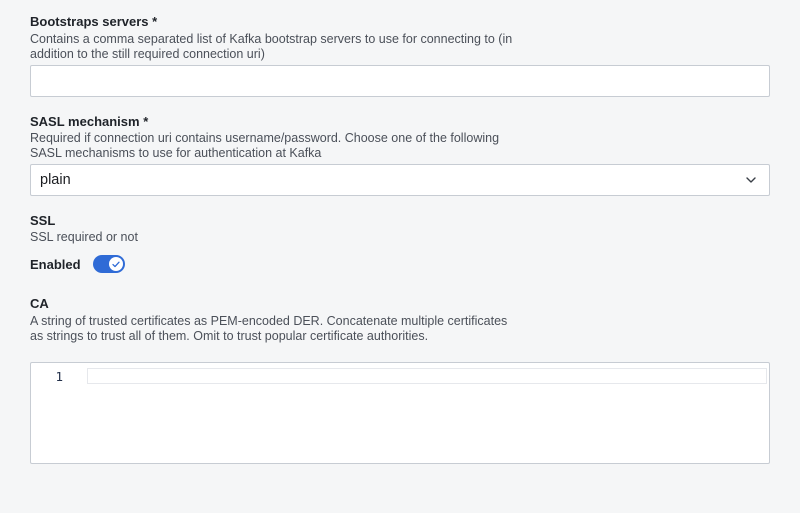 The height and width of the screenshot is (513, 800). What do you see at coordinates (400, 180) in the screenshot?
I see `sasl-mechanism-select: plain` at bounding box center [400, 180].